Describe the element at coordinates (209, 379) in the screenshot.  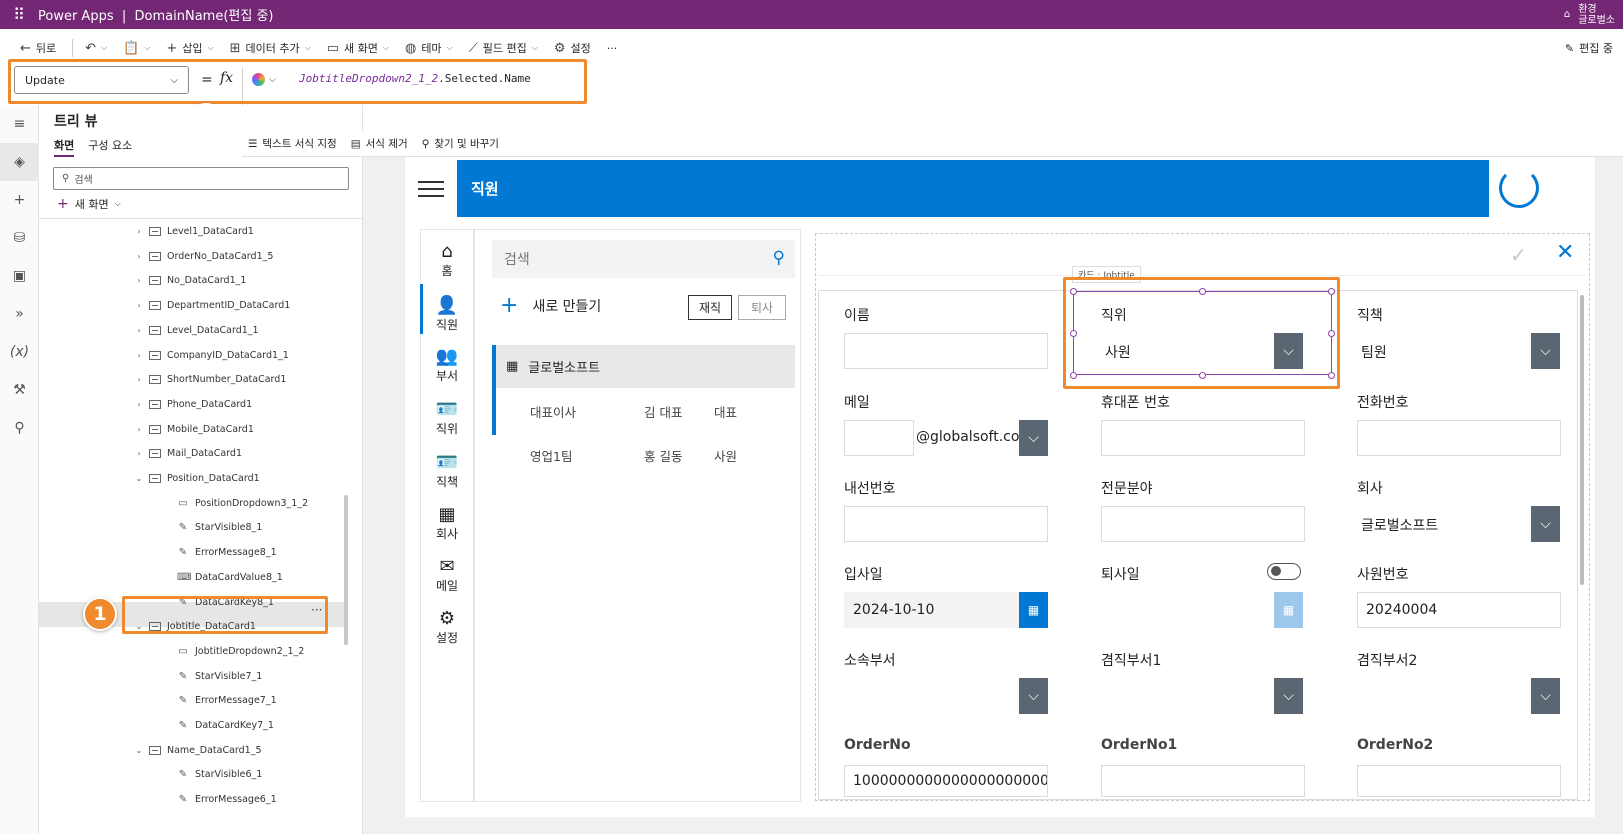
I see `tree-node: › ShortNumber_DataCard1` at that location.